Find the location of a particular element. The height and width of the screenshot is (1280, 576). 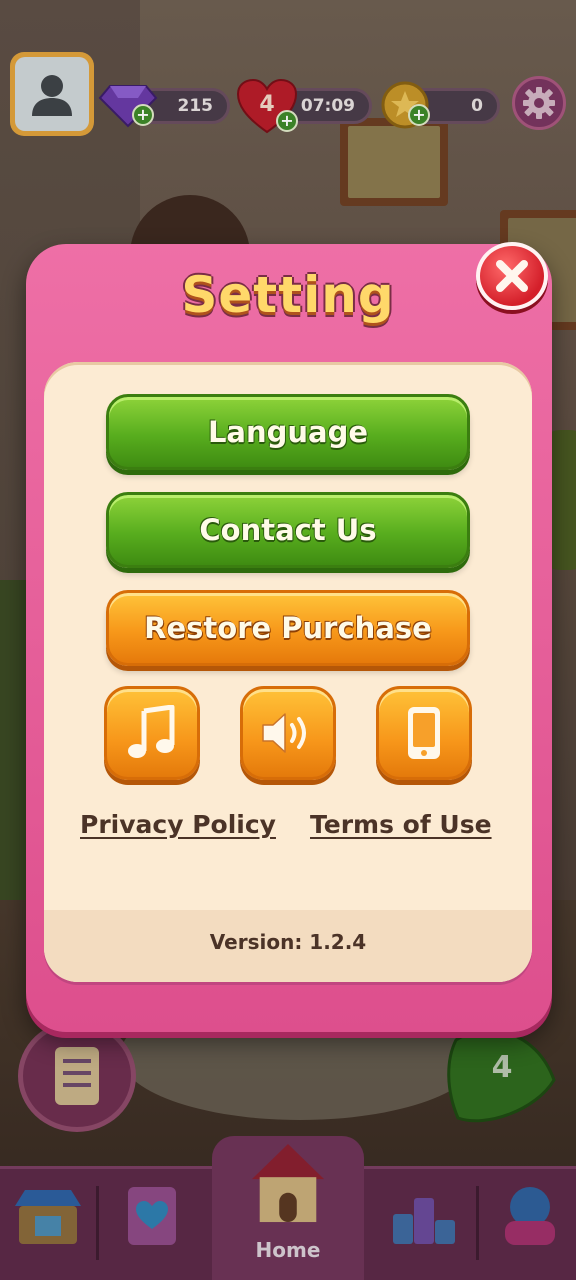

vibration-toggle is located at coordinates (424, 733).